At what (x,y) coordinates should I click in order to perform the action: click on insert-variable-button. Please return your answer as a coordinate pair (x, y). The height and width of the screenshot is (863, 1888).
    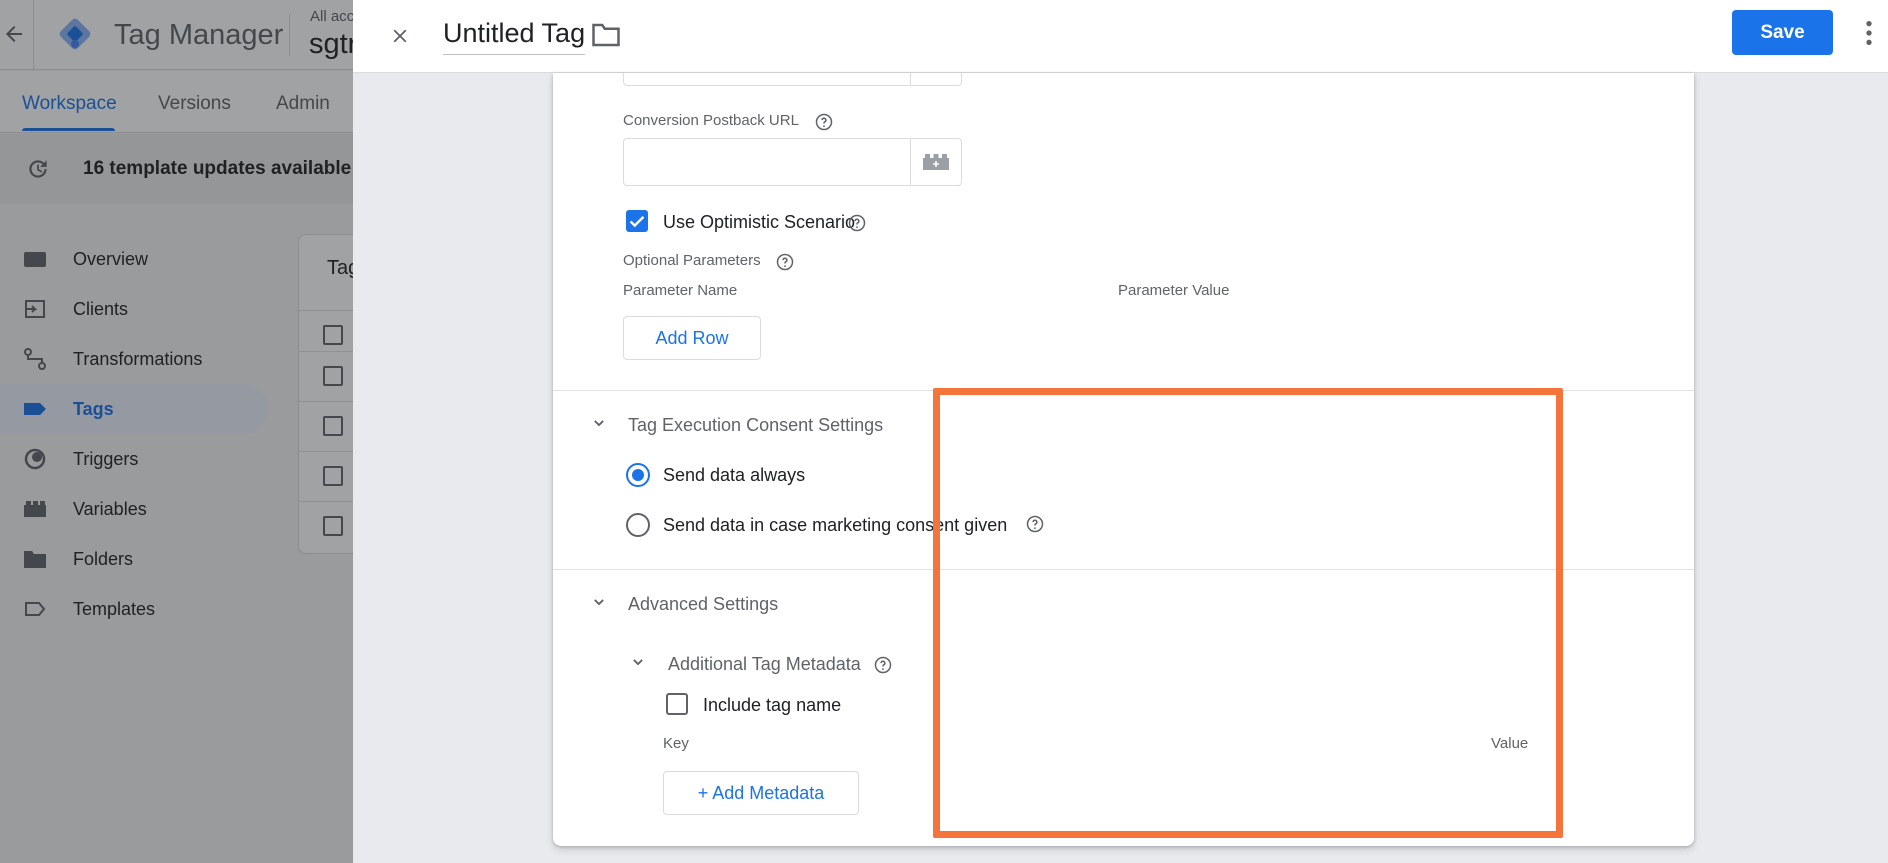
    Looking at the image, I should click on (936, 162).